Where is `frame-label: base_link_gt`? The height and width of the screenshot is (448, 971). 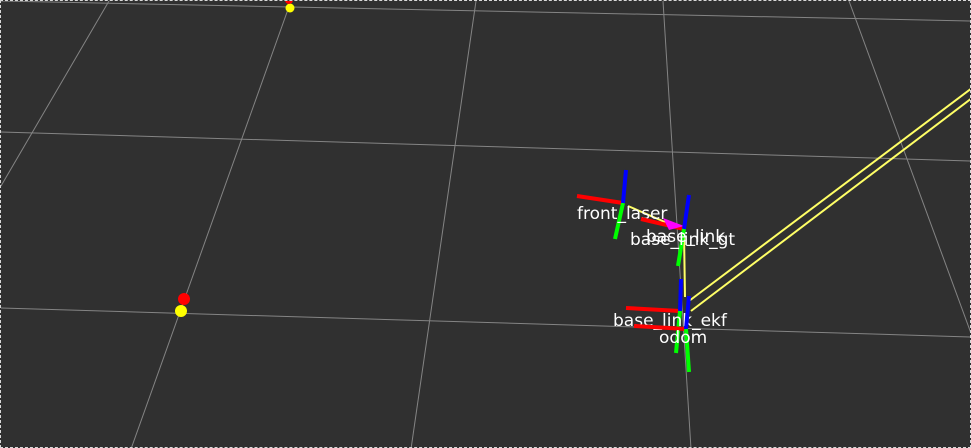
frame-label: base_link_gt is located at coordinates (682, 240).